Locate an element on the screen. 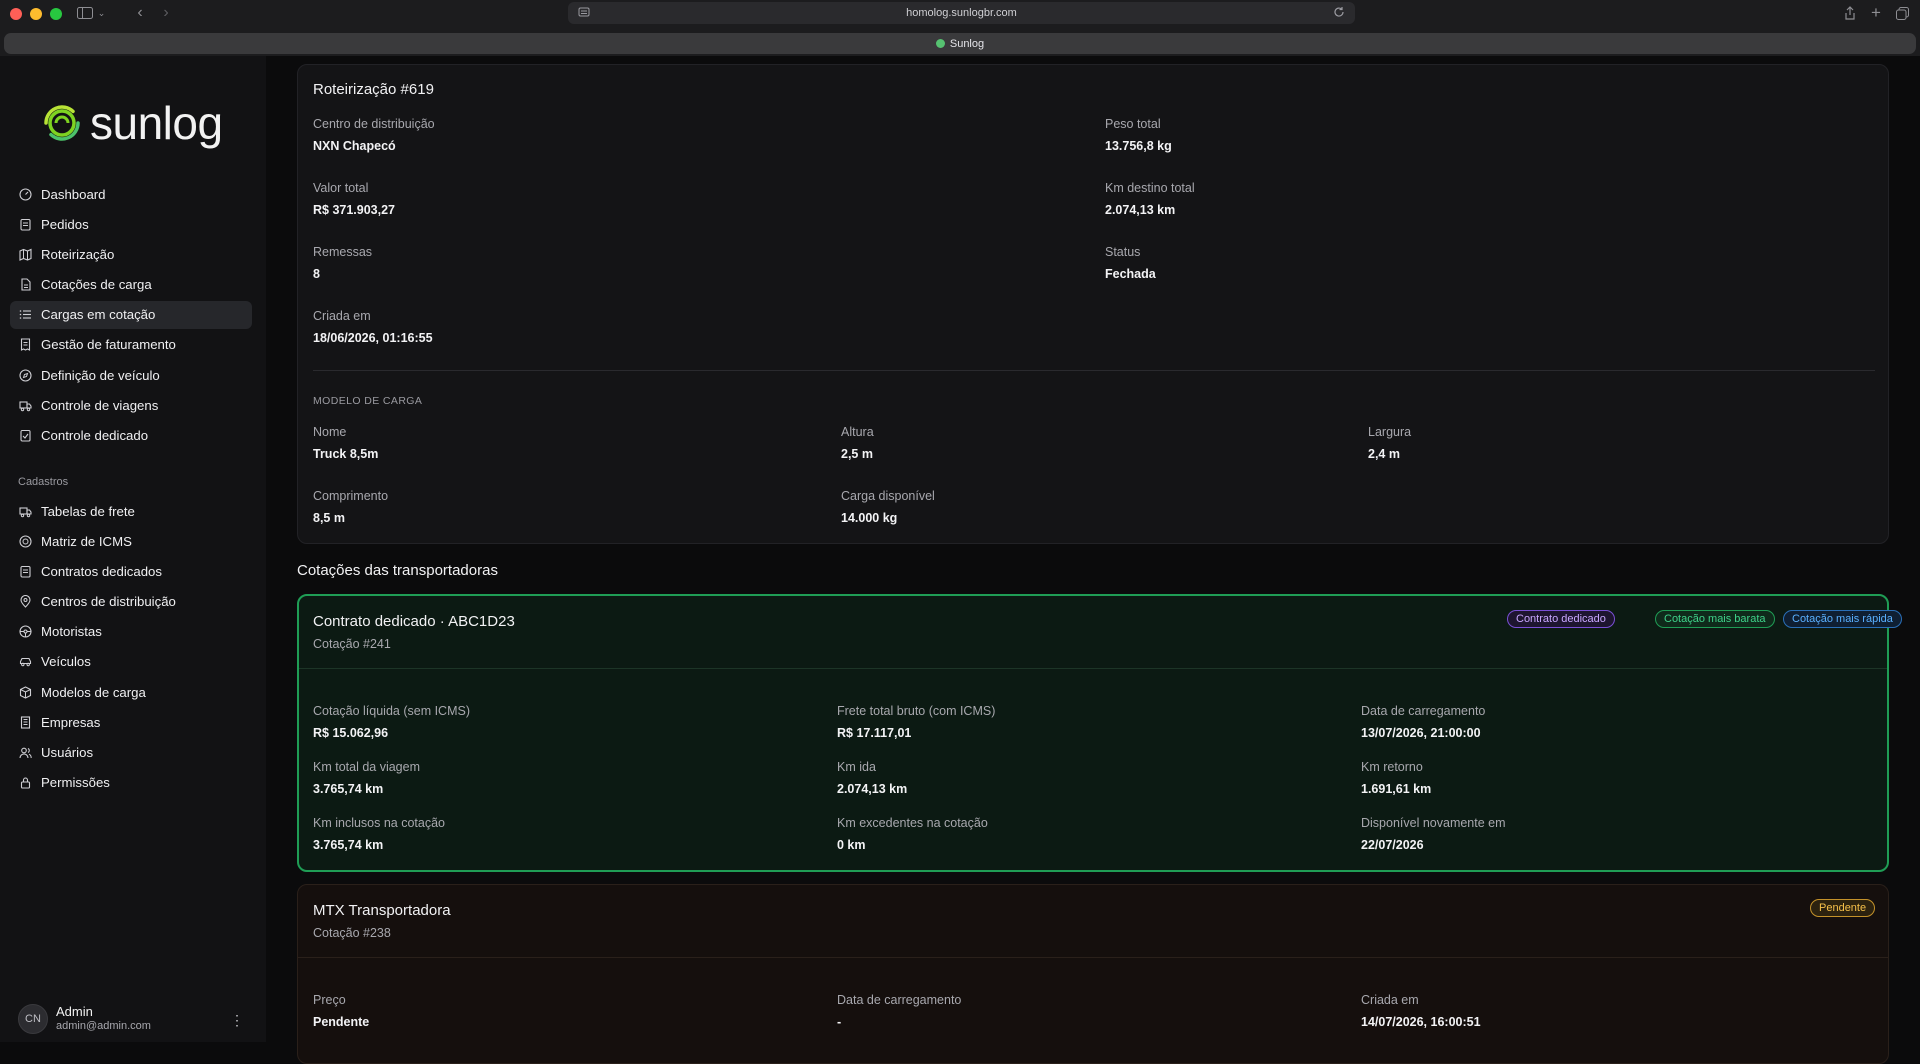 This screenshot has width=1920, height=1064. minimize-window-button is located at coordinates (36, 14).